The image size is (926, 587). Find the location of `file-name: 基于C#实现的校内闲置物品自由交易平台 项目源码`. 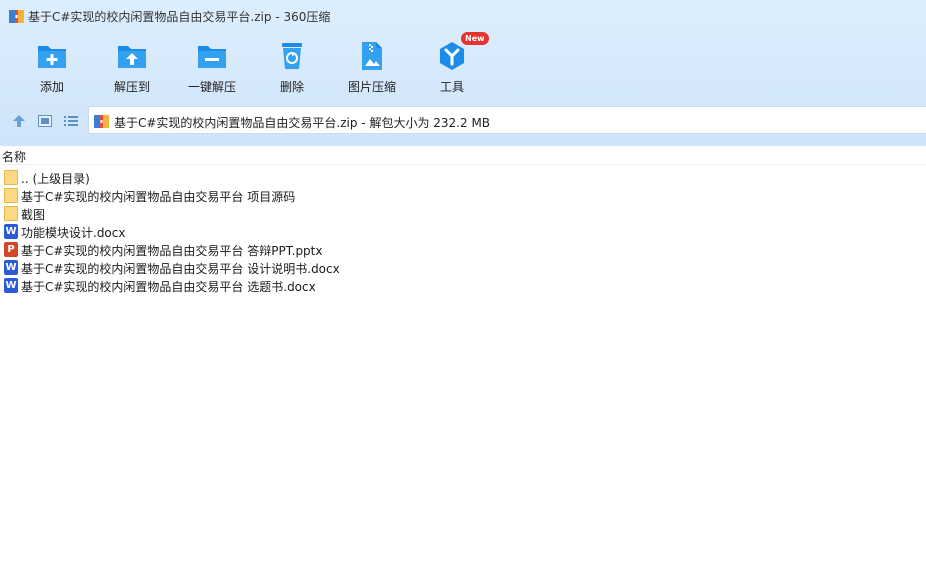

file-name: 基于C#实现的校内闲置物品自由交易平台 项目源码 is located at coordinates (158, 197).